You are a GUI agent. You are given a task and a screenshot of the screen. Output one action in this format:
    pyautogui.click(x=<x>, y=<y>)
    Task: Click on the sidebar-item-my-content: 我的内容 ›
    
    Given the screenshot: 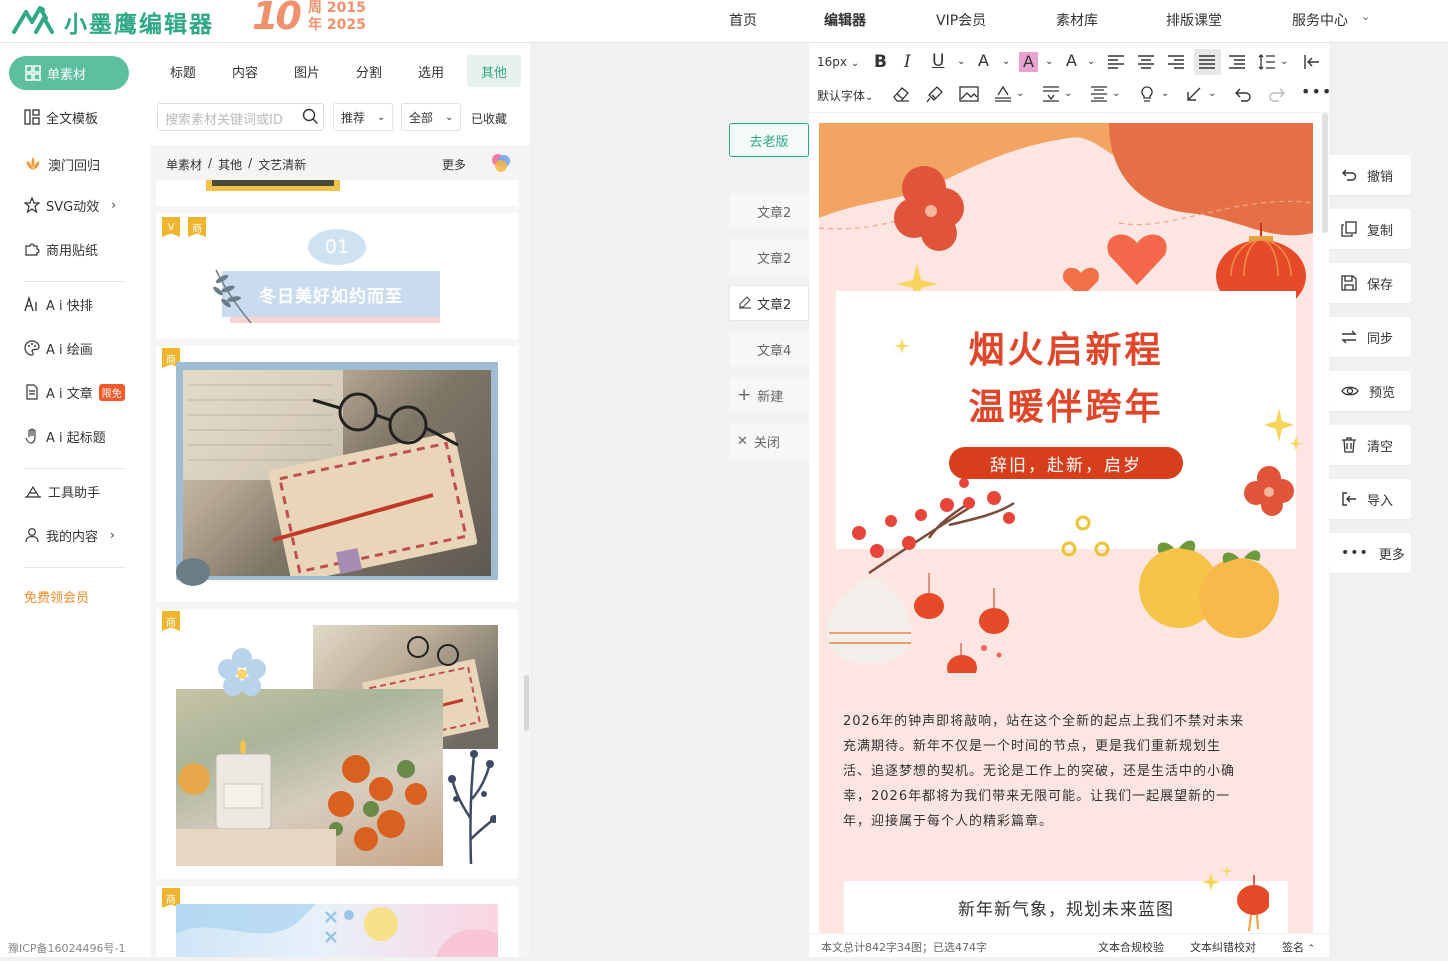 What is the action you would take?
    pyautogui.click(x=69, y=535)
    